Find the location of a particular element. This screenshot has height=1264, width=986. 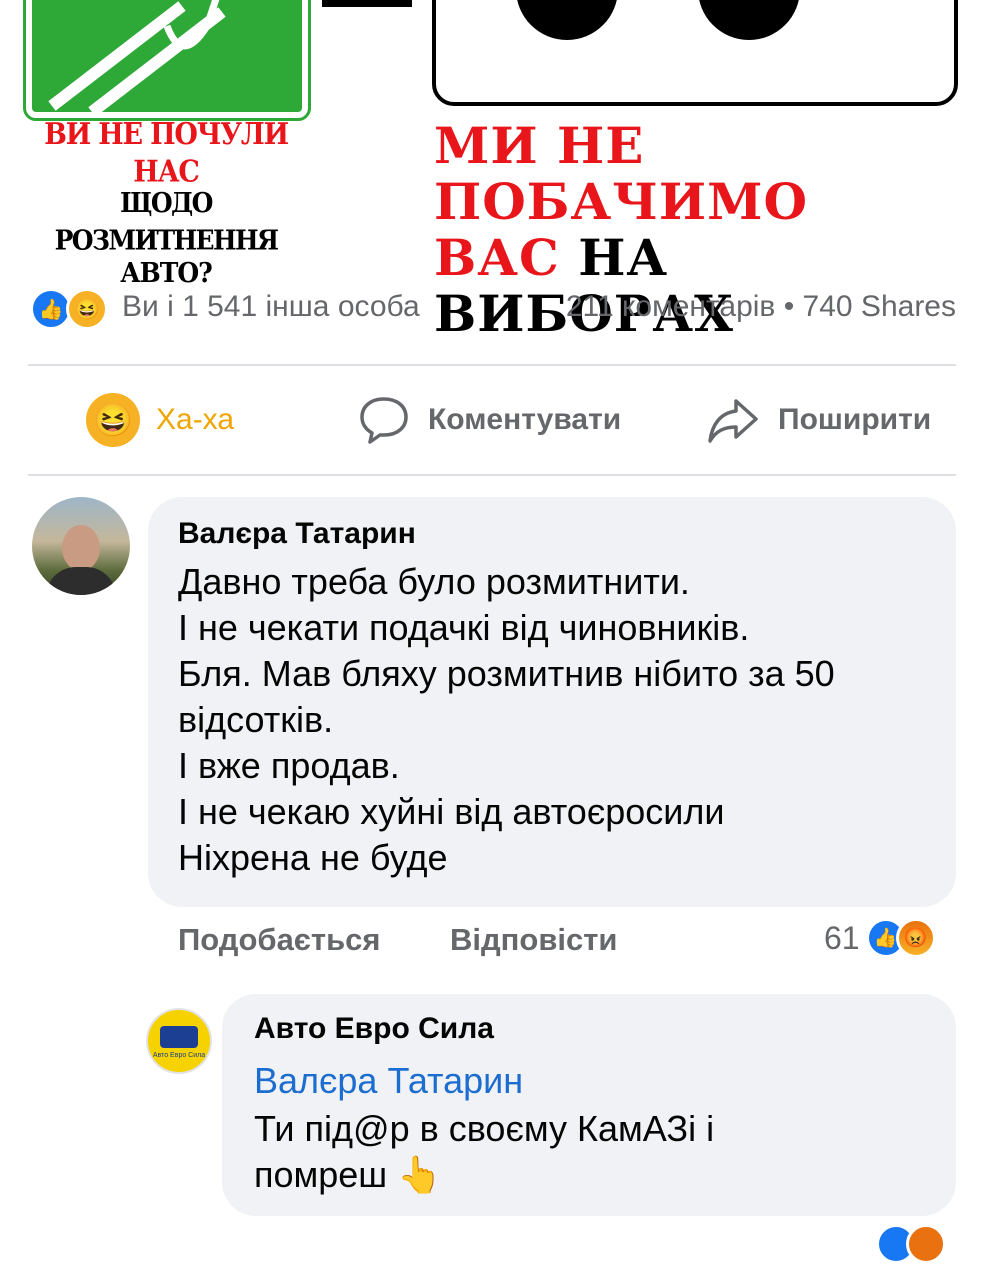

haha-label: Ха-ха is located at coordinates (195, 419).